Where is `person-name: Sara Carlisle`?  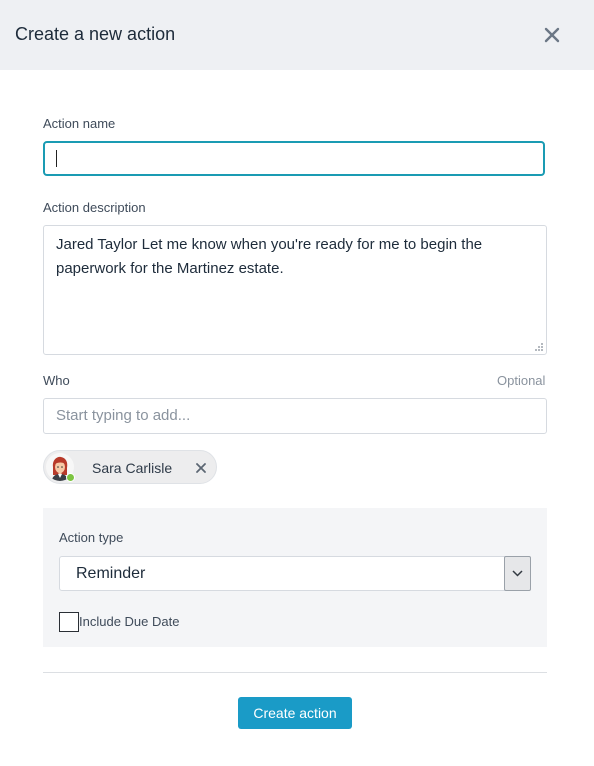 person-name: Sara Carlisle is located at coordinates (132, 468).